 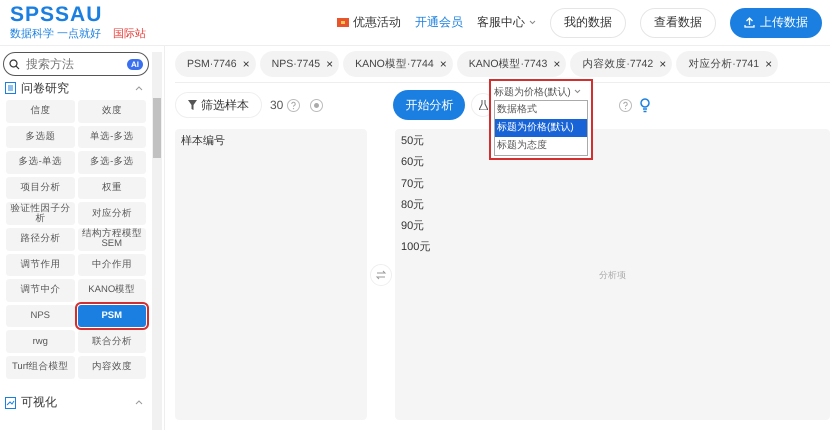 I want to click on analysis-item: 80元, so click(x=412, y=207).